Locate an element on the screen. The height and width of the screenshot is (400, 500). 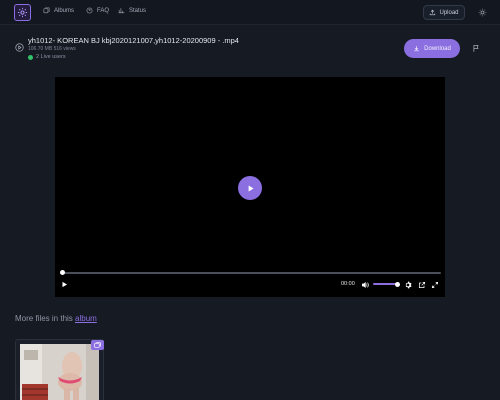
external-link-icon is located at coordinates (421, 284).